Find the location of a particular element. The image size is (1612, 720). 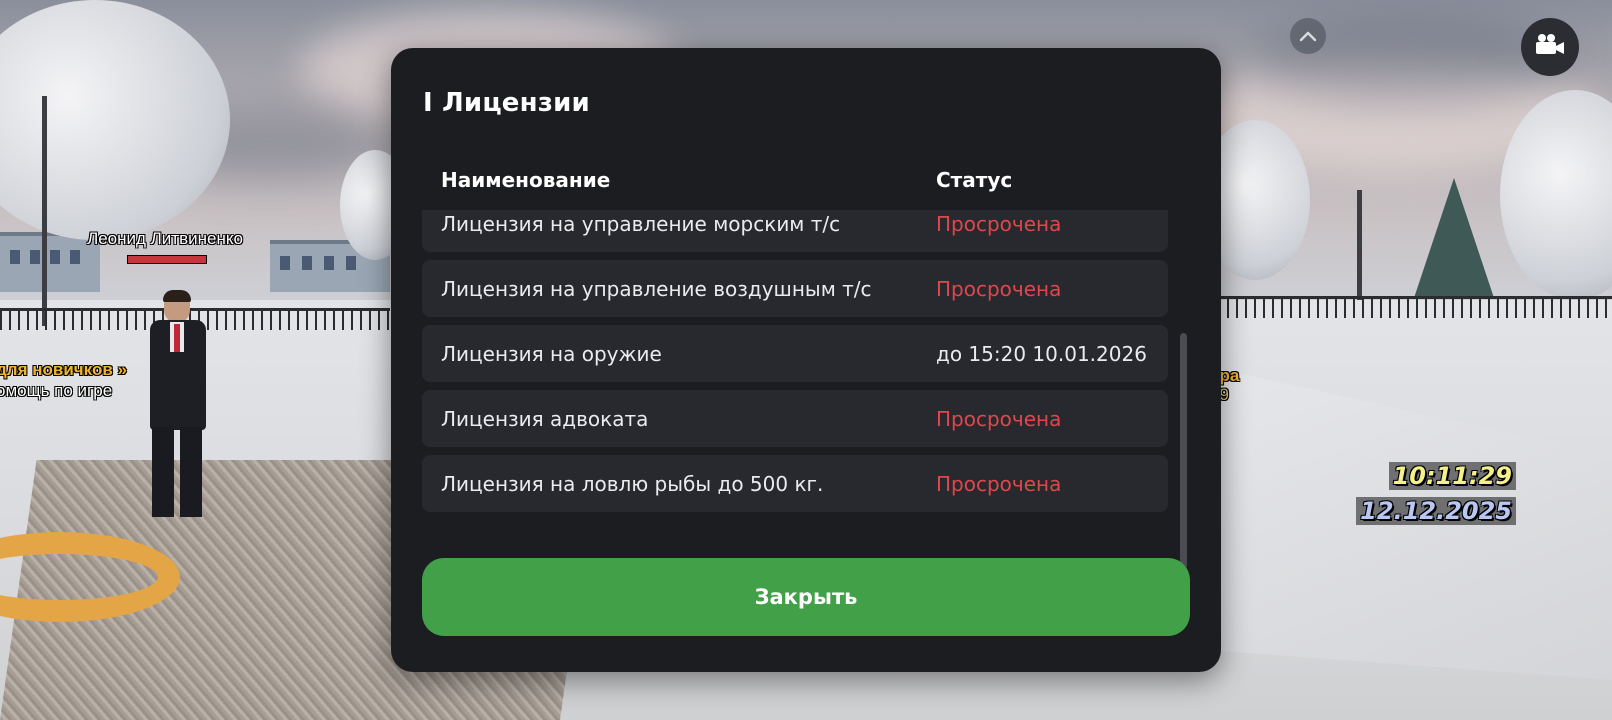

license-name: Лицензия на управление морским т/с is located at coordinates (641, 223).